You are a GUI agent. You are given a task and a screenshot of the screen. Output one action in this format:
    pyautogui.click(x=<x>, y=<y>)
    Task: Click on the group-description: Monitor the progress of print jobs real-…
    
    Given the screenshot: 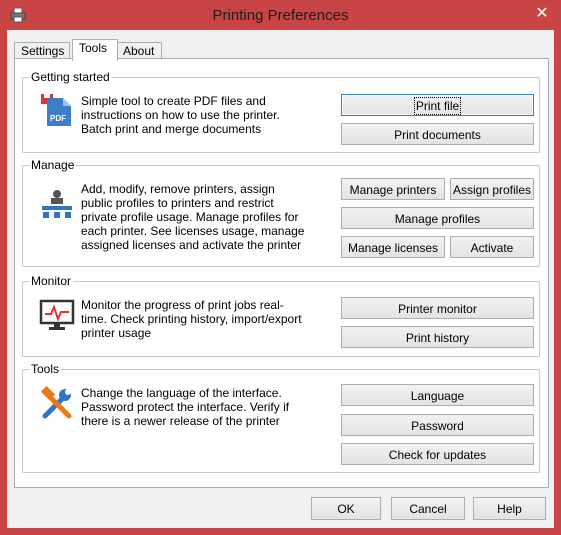 What is the action you would take?
    pyautogui.click(x=191, y=319)
    